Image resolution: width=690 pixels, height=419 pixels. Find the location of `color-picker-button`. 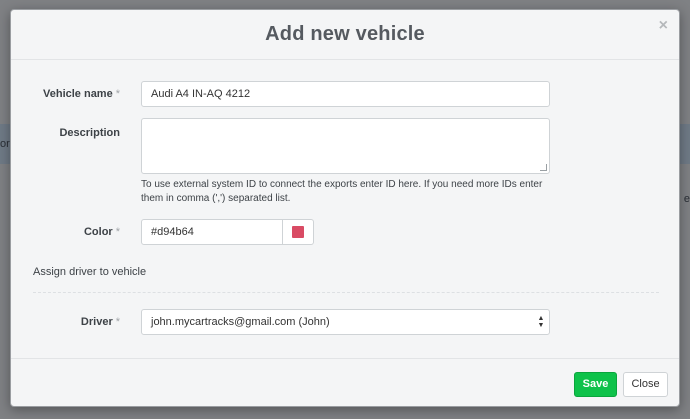

color-picker-button is located at coordinates (298, 232).